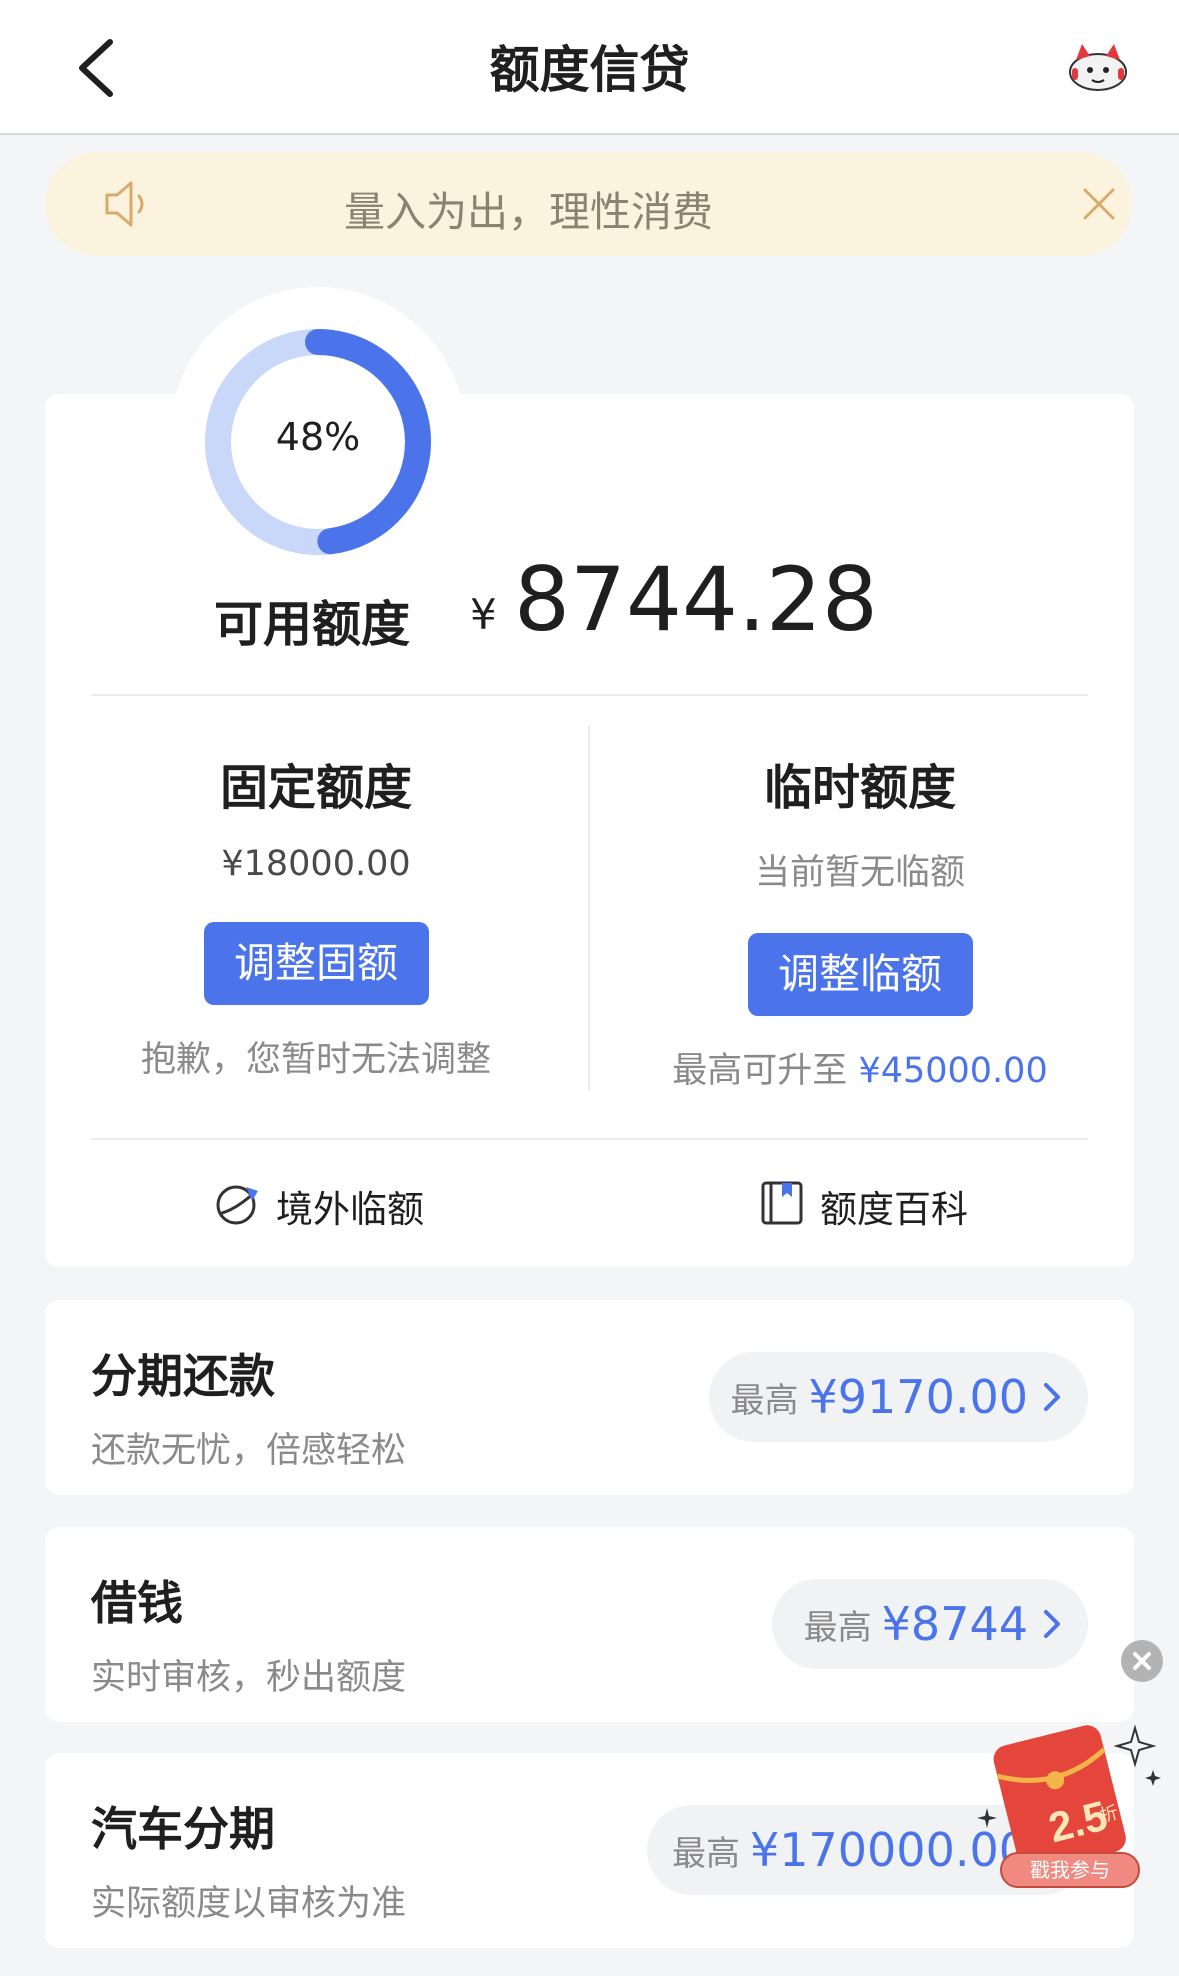 This screenshot has width=1179, height=1976. I want to click on overseas-quota-icon, so click(237, 1205).